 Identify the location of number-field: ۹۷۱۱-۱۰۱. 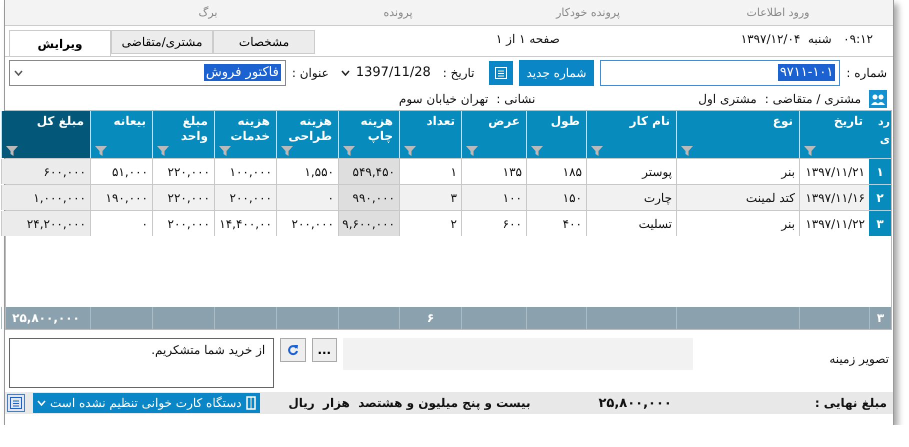
(720, 73).